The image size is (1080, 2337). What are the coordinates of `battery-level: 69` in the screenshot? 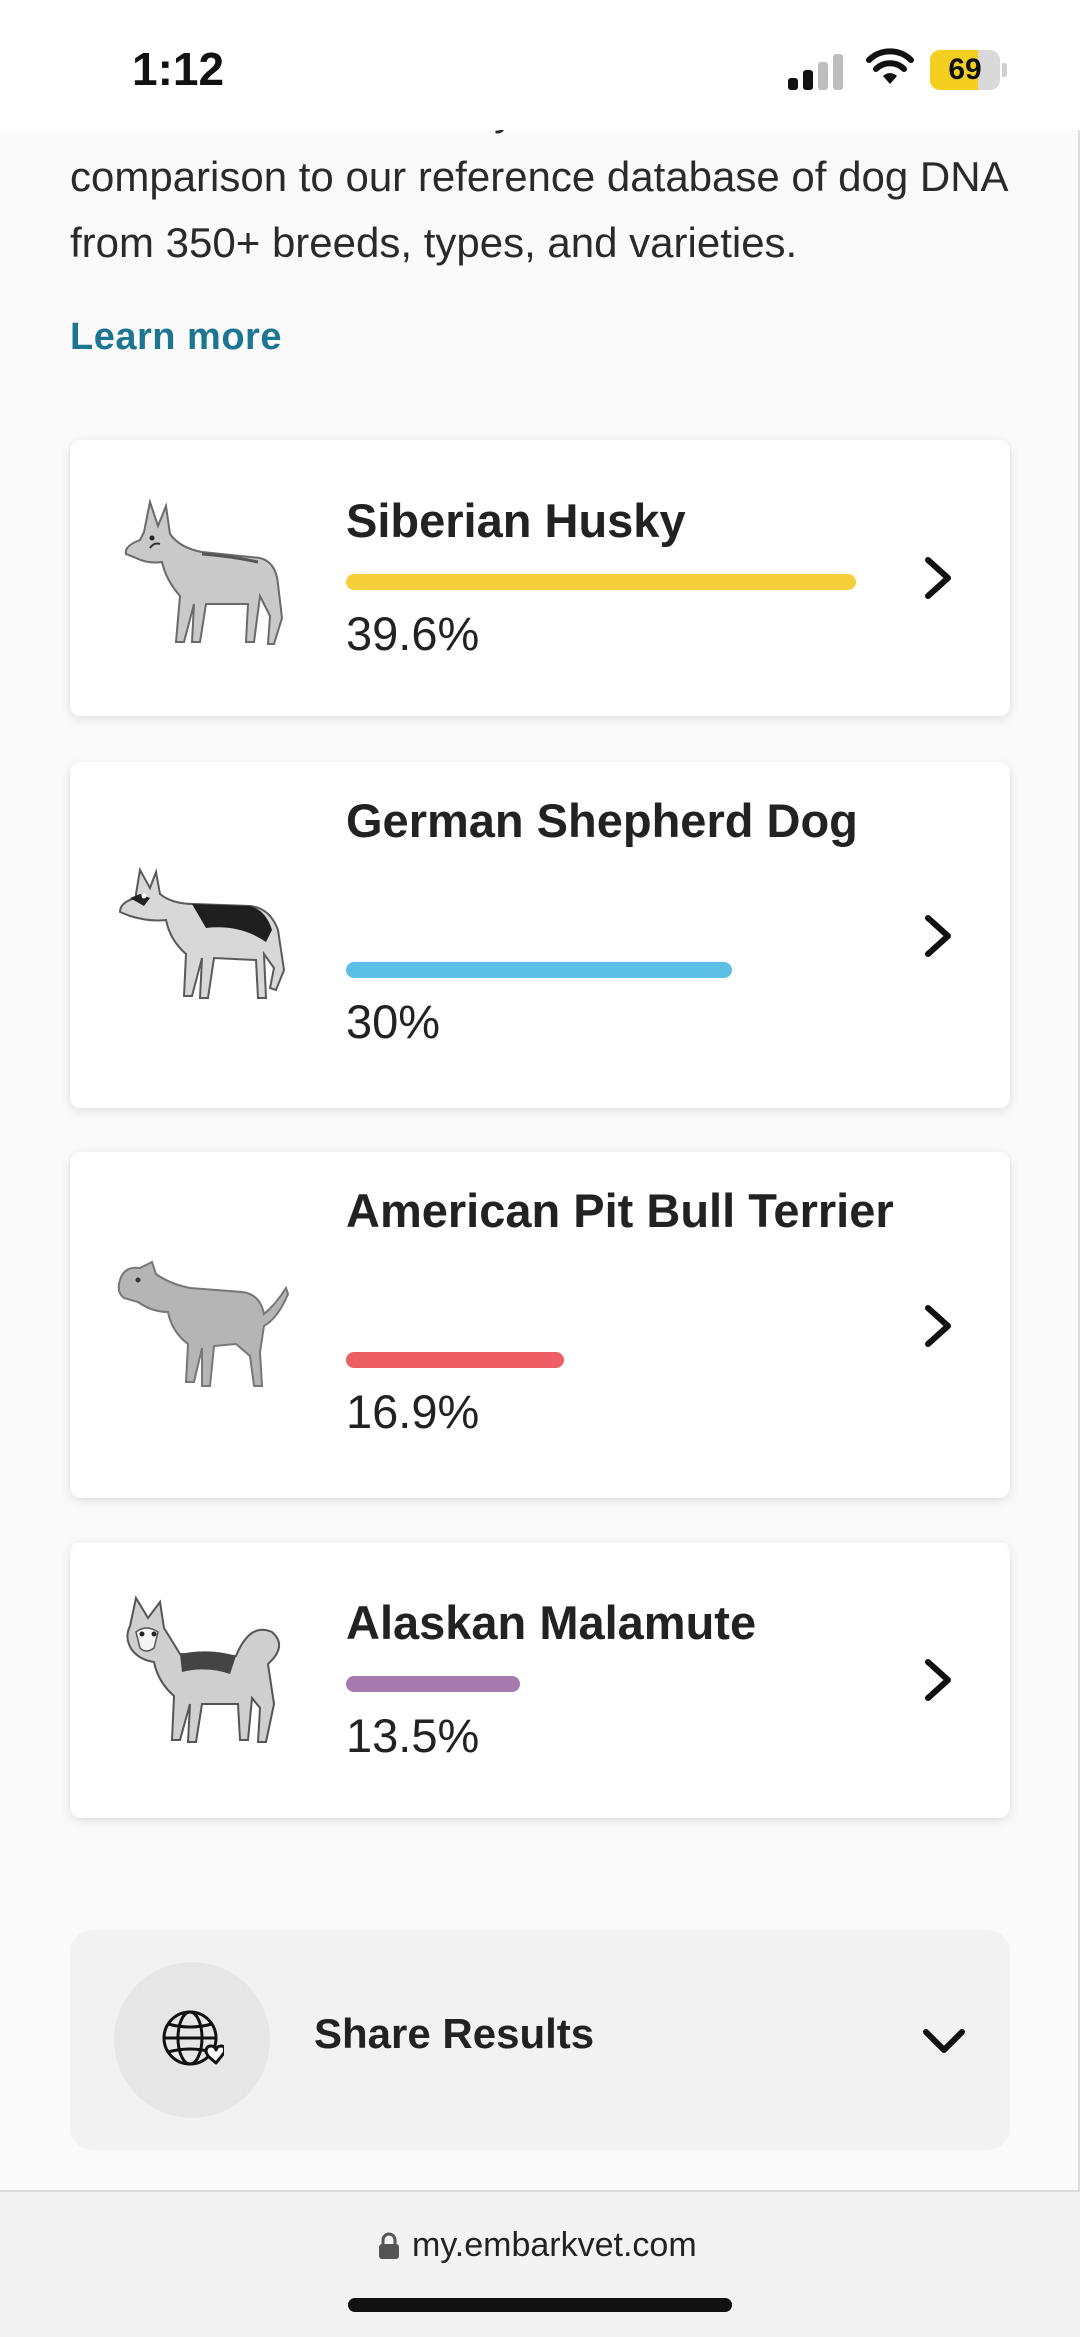 It's located at (965, 69).